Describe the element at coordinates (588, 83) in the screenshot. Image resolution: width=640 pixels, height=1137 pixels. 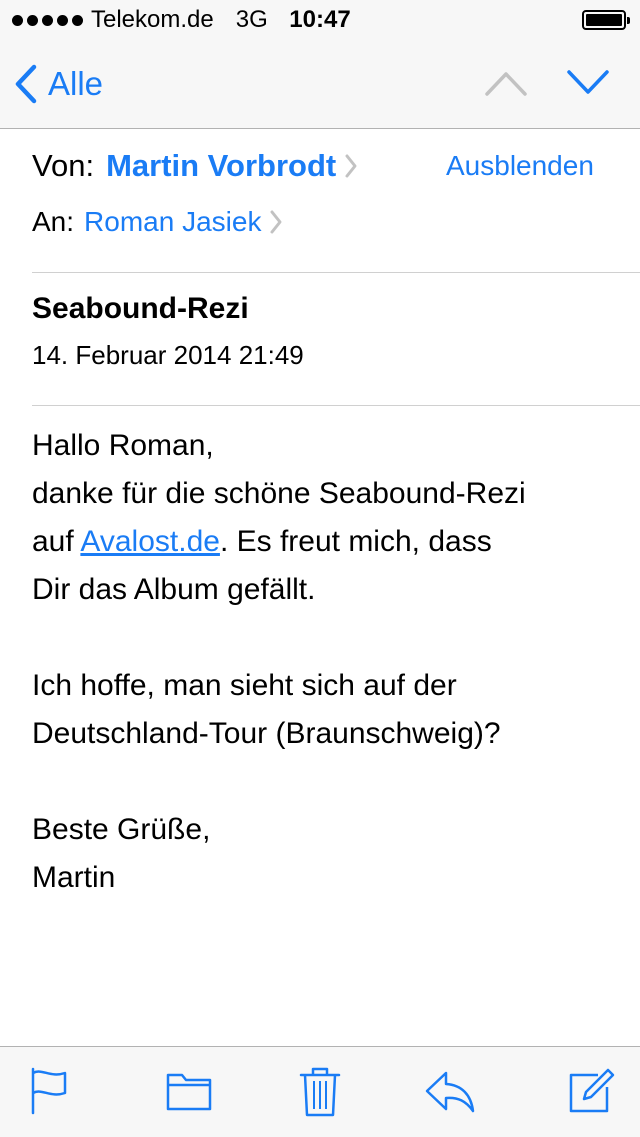
I see `next-message-icon` at that location.